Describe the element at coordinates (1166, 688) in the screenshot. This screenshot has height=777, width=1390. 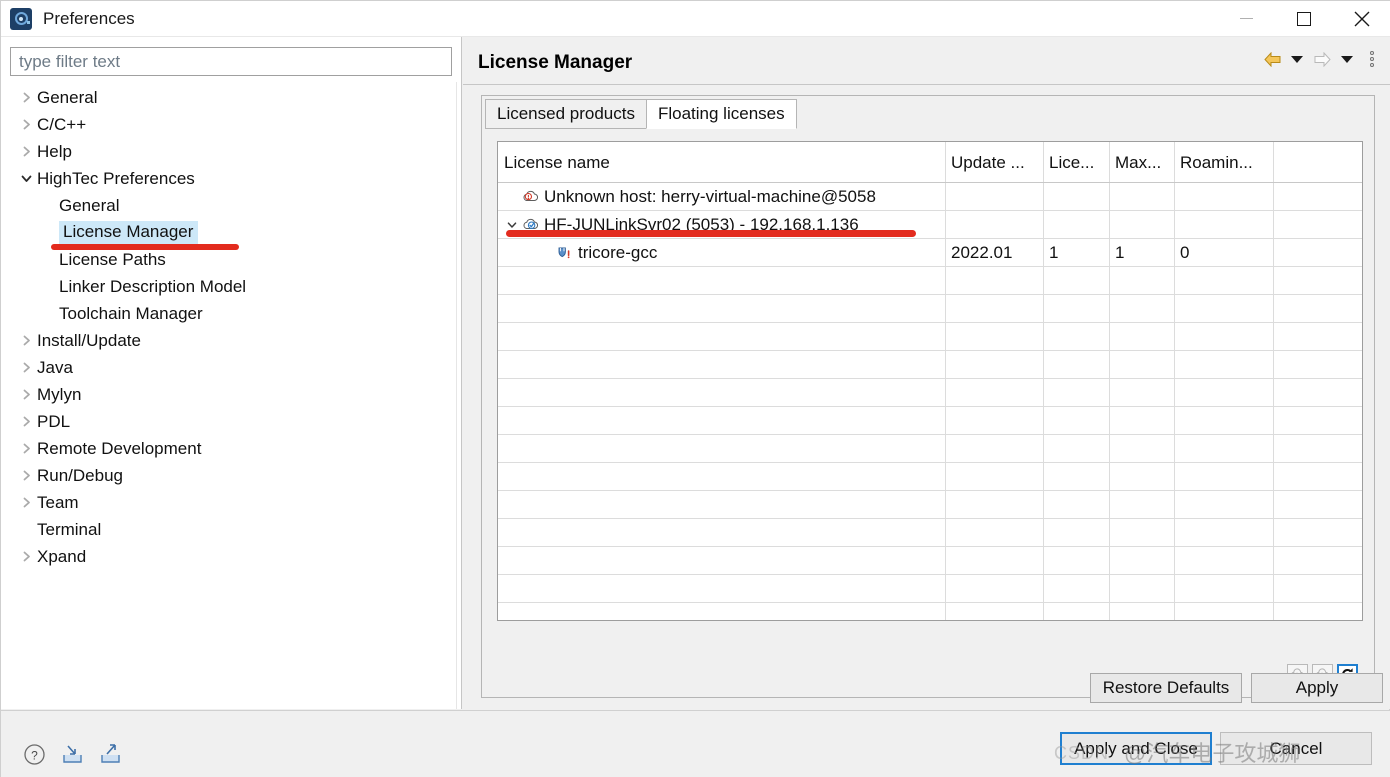
I see `restore-defaults-button: Restore Defaults` at that location.